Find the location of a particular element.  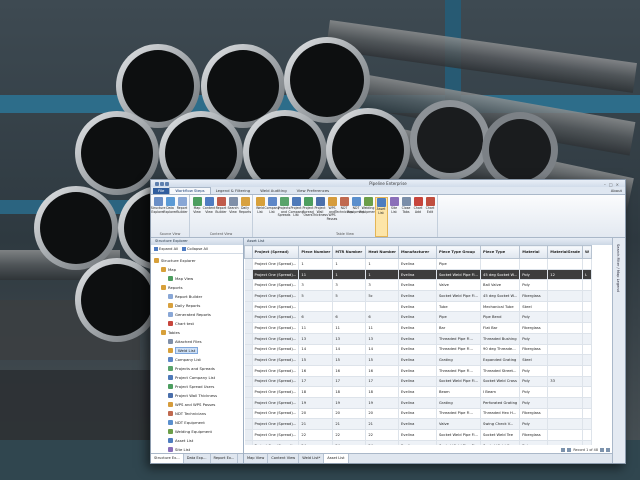

column-header-piece-number: Piece Number is located at coordinates (316, 252).